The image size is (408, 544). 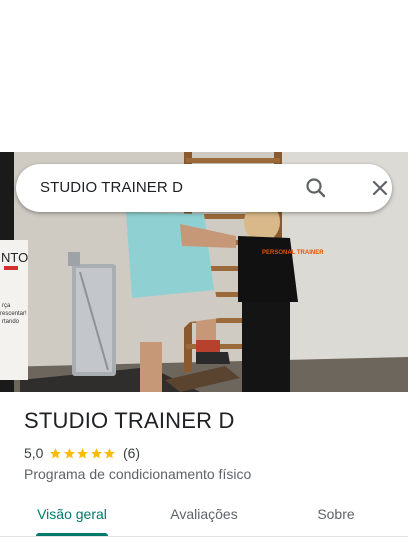 What do you see at coordinates (111, 188) in the screenshot?
I see `search-input: STUDIO TRAINER D` at bounding box center [111, 188].